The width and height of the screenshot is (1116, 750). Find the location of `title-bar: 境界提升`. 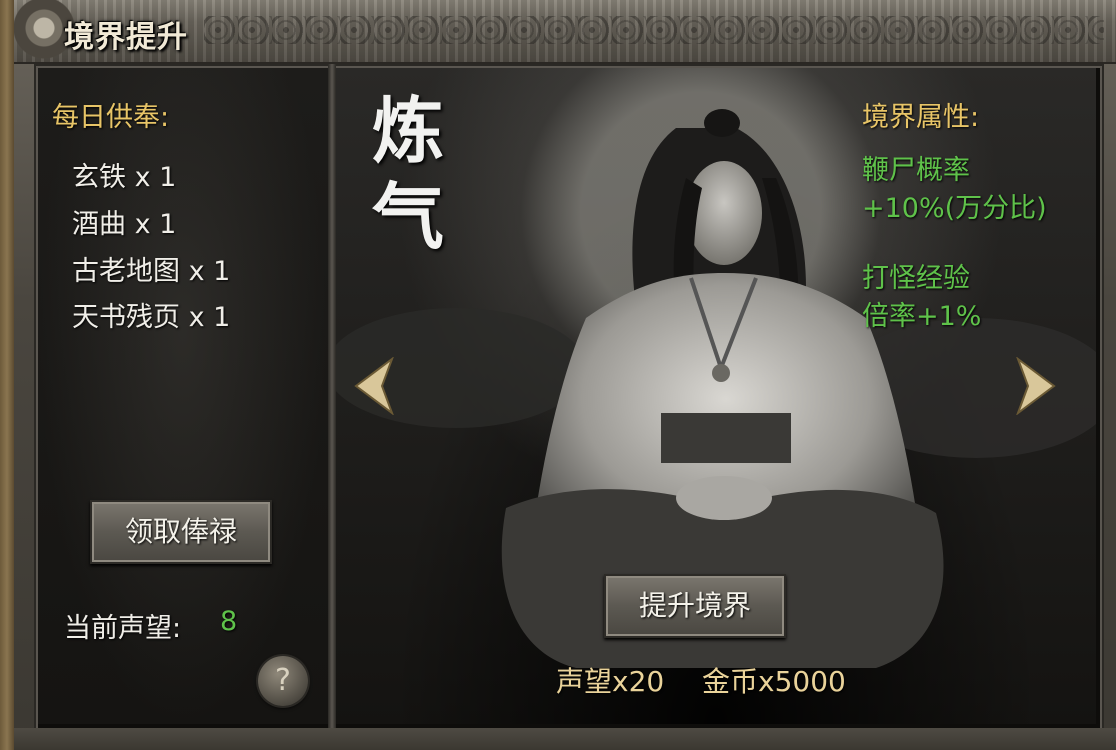

title-bar: 境界提升 is located at coordinates (565, 32).